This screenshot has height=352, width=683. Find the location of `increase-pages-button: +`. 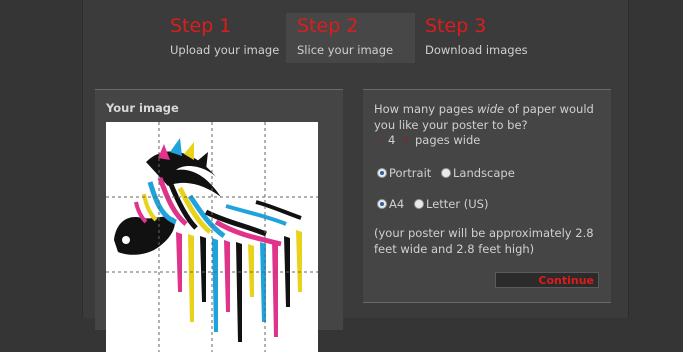

increase-pages-button: + is located at coordinates (405, 139).